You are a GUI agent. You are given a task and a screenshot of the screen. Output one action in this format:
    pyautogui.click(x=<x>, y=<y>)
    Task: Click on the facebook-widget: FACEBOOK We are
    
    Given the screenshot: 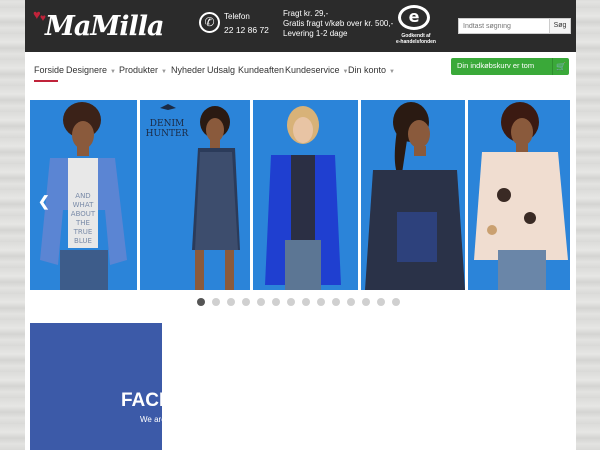 What is the action you would take?
    pyautogui.click(x=96, y=386)
    